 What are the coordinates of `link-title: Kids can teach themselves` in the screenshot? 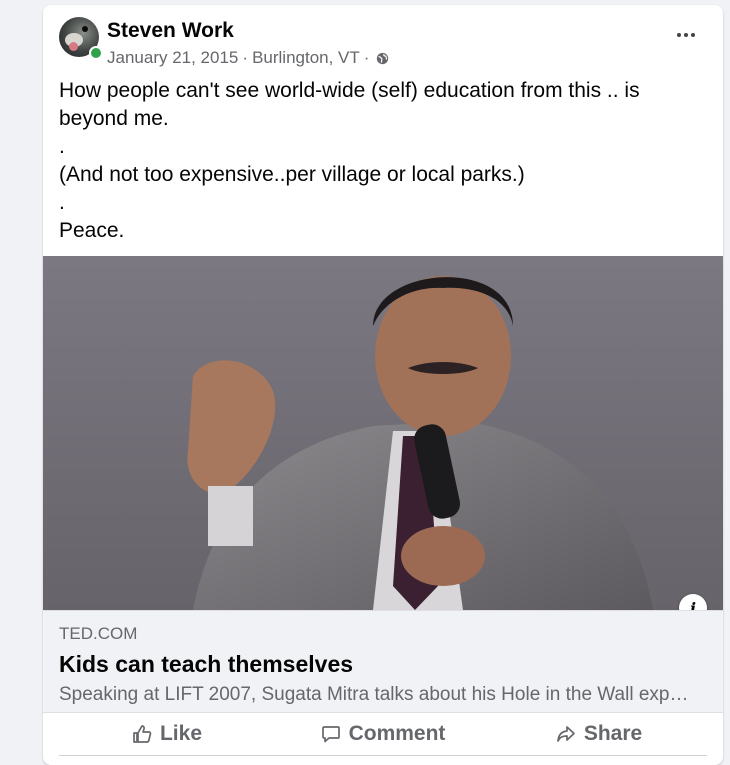 It's located at (206, 664).